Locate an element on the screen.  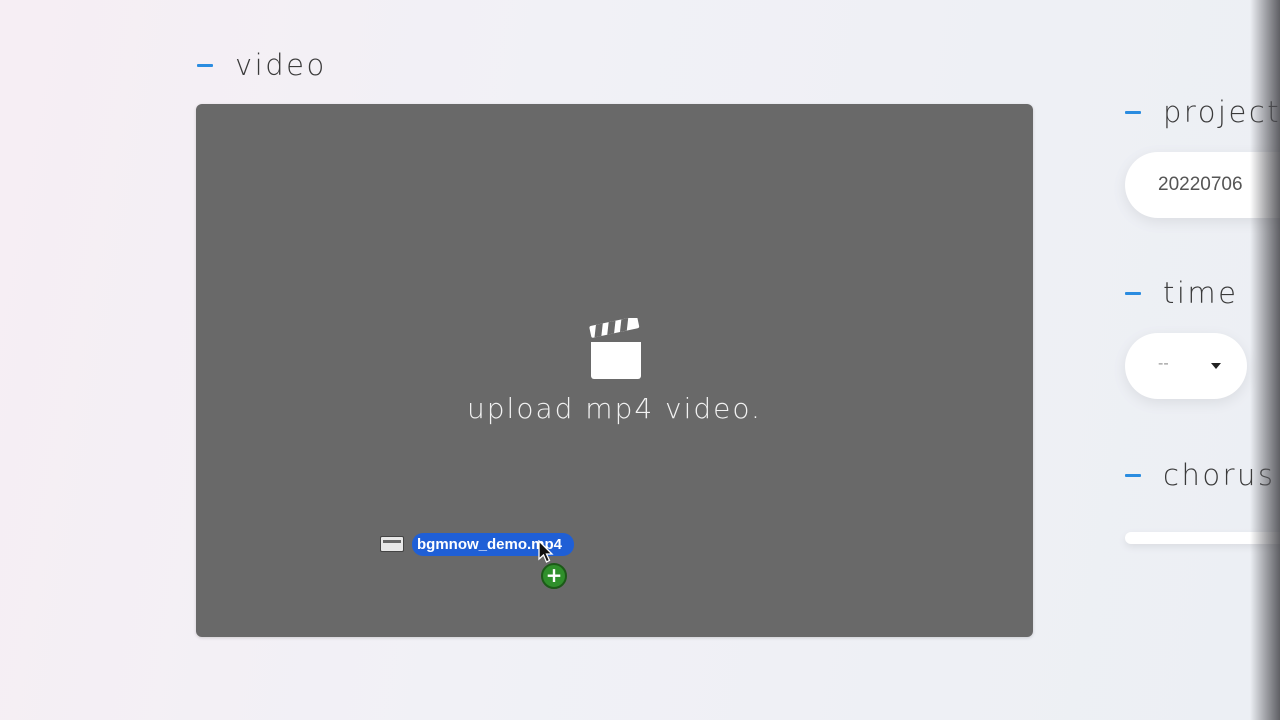
video-section-label: video is located at coordinates (262, 65).